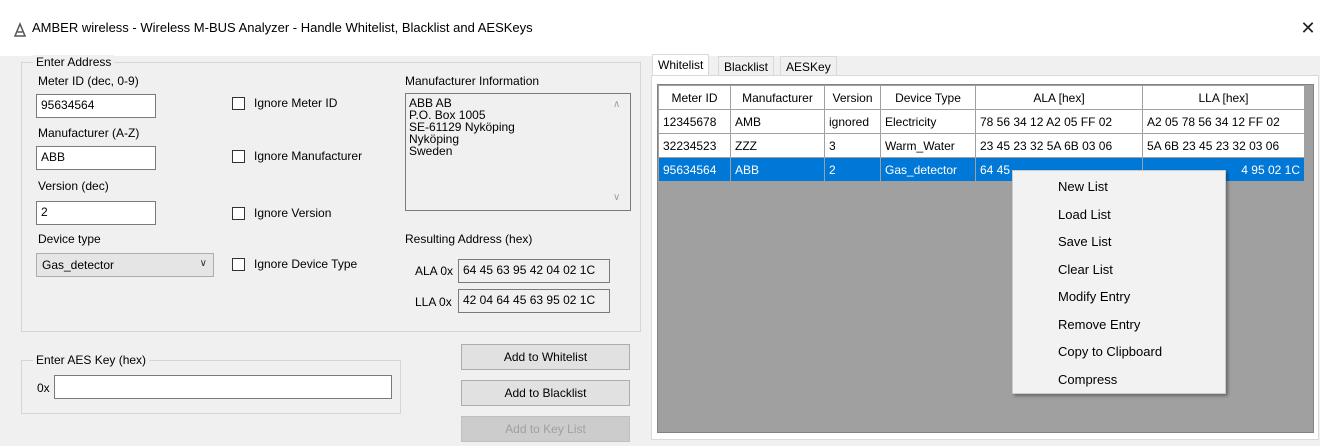 The width and height of the screenshot is (1320, 446). What do you see at coordinates (1223, 145) in the screenshot?
I see `table-cell: 5A 6B 23 45 23 32 03 06` at bounding box center [1223, 145].